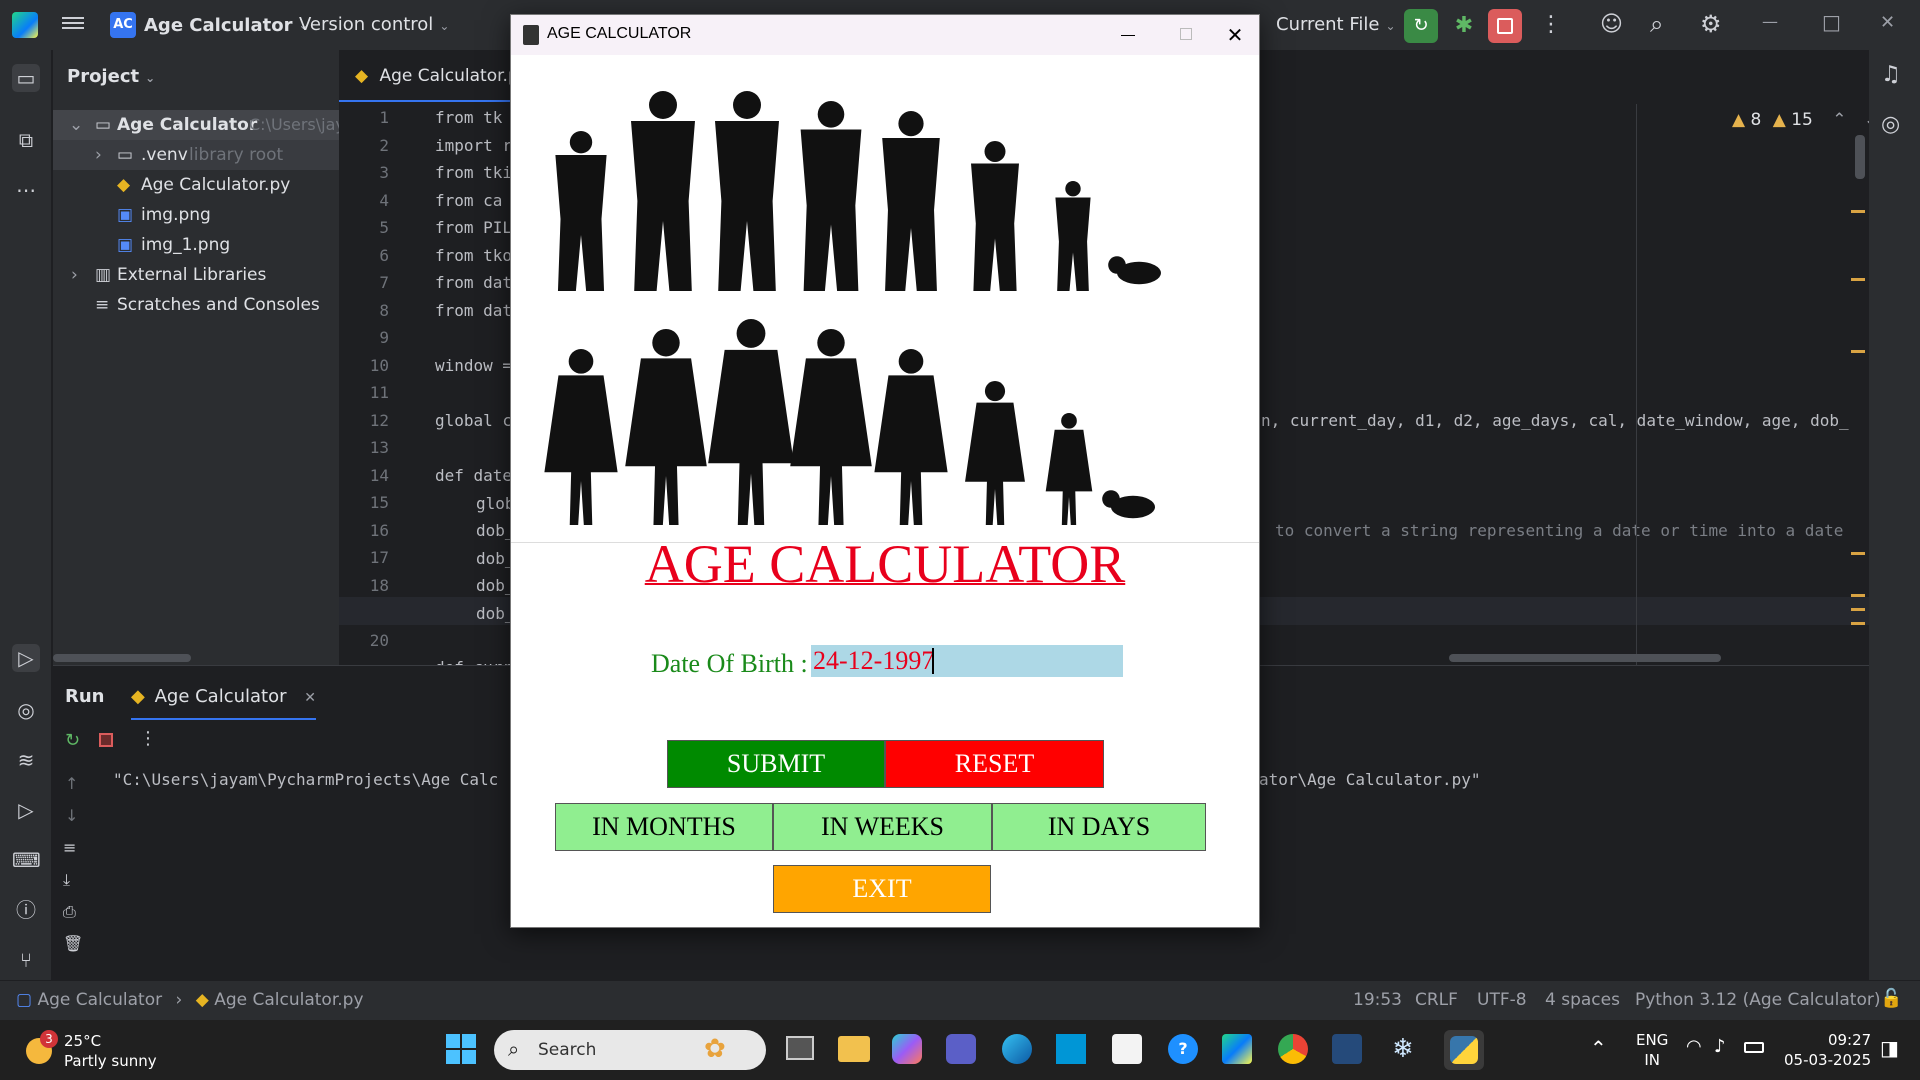 The image size is (1920, 1080). I want to click on editor-h-scrollbar, so click(1585, 658).